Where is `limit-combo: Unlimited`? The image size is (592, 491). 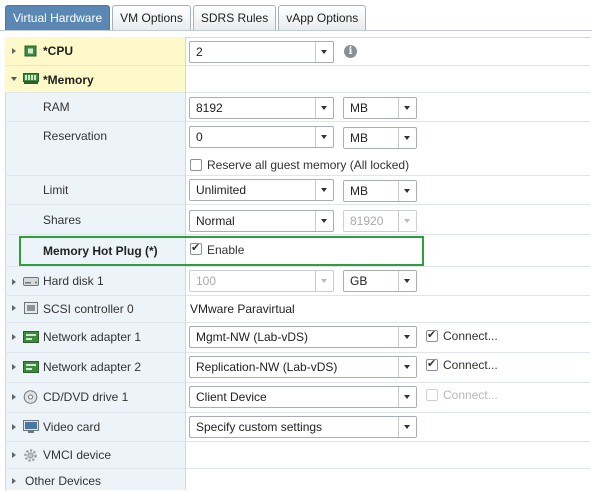
limit-combo: Unlimited is located at coordinates (261, 190).